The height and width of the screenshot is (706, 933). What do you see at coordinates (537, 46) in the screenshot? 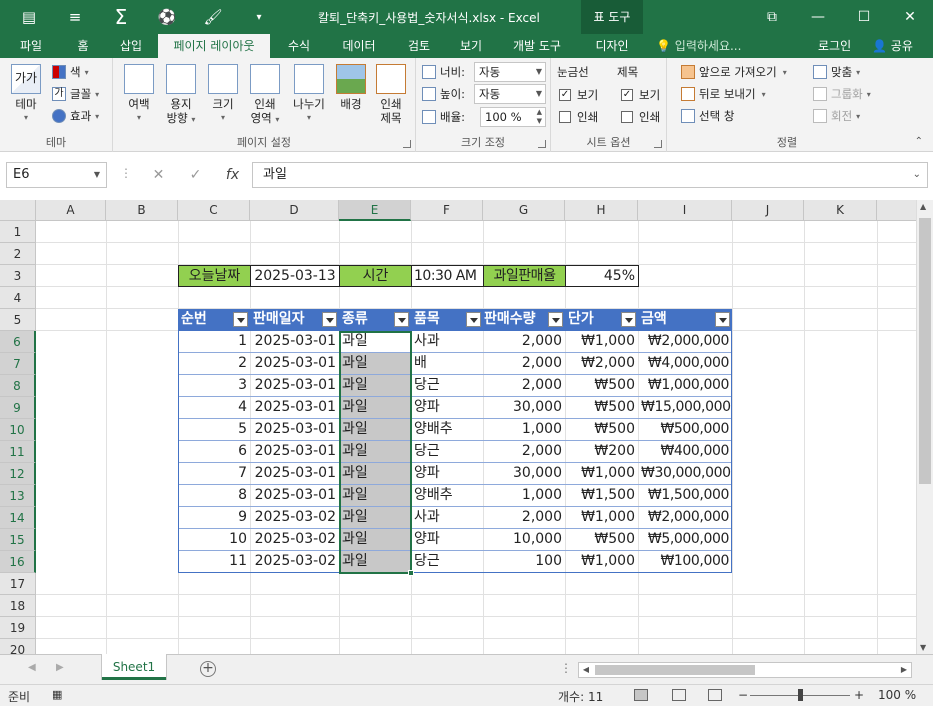
I see `tab-developer: 개발 도구` at bounding box center [537, 46].